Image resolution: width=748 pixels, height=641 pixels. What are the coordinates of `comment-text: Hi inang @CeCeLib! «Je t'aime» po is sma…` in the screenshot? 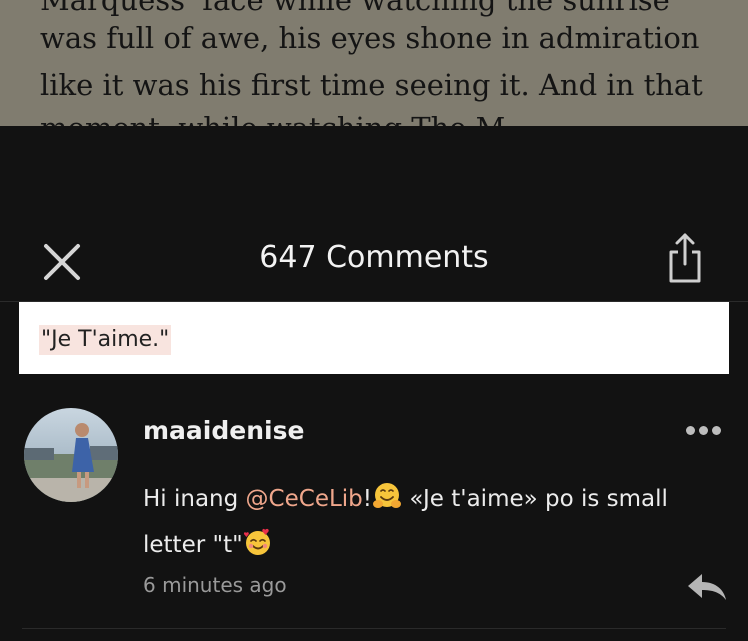 It's located at (428, 522).